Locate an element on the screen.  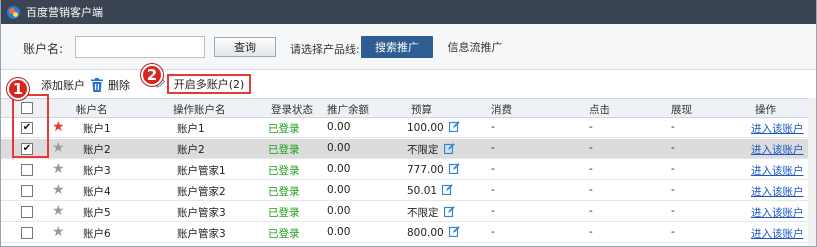
table-row: ★ 账户4 账户管家2 已登录 0.00 50.01 - - - 进入该账户 is located at coordinates (408, 191).